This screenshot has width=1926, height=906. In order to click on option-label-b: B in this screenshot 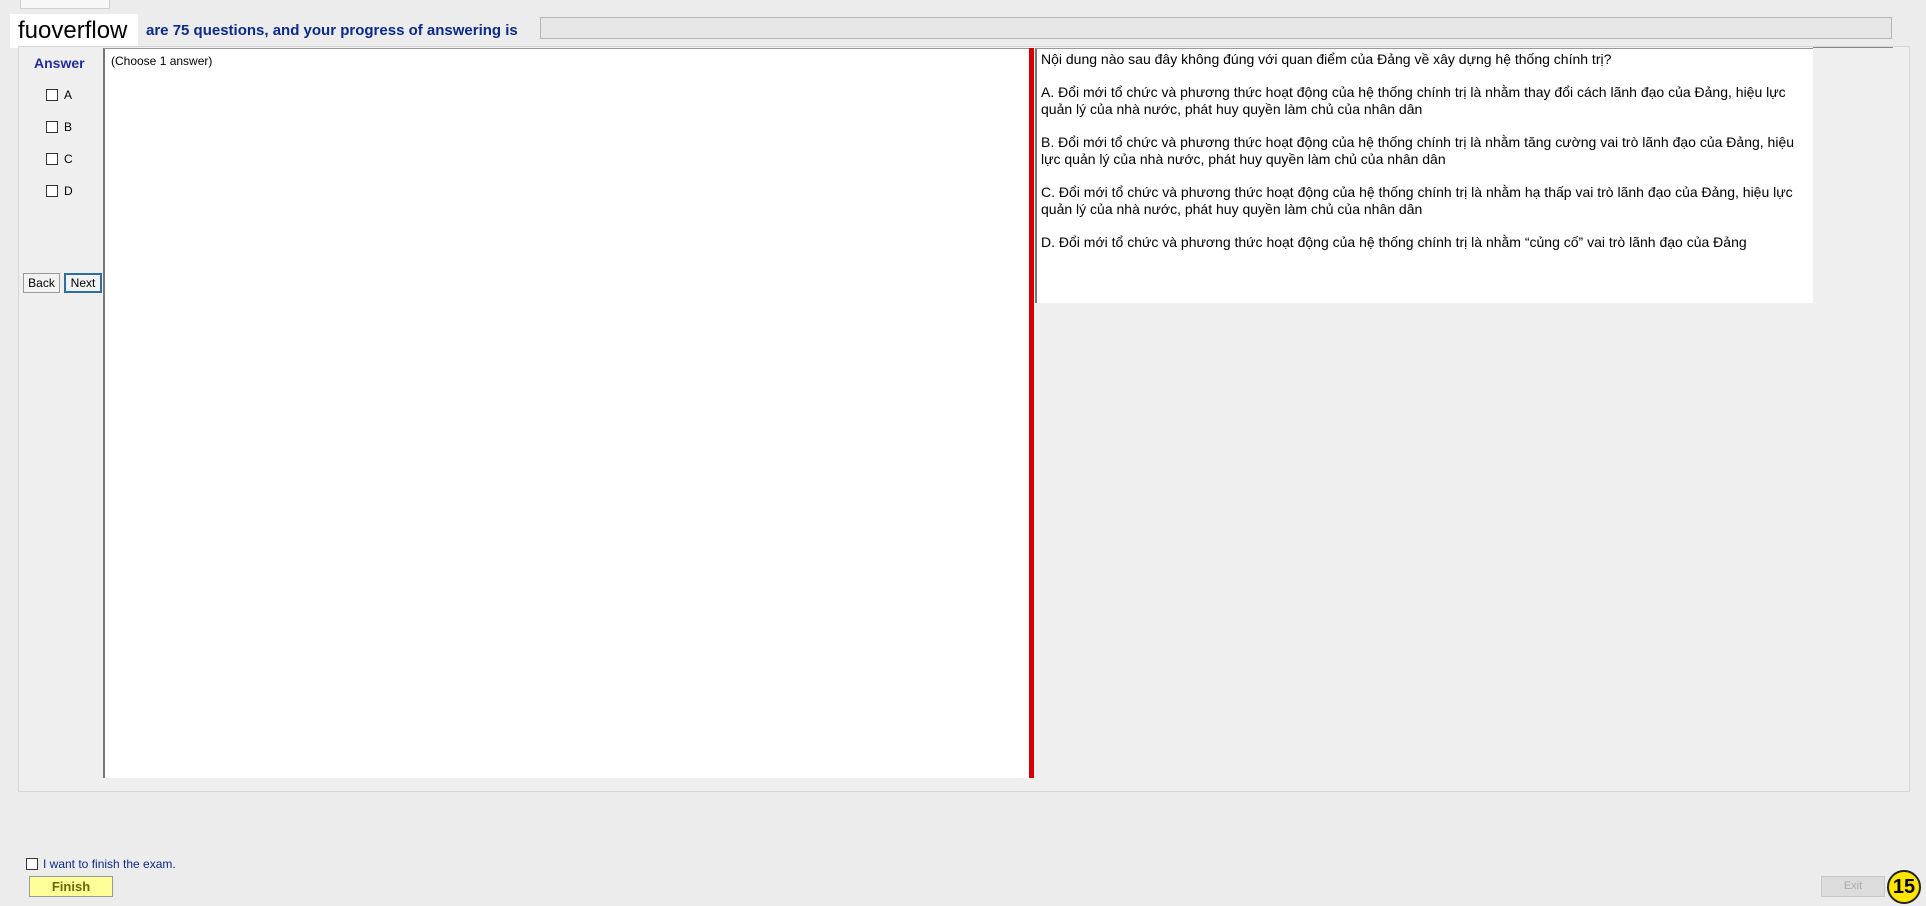, I will do `click(68, 127)`.